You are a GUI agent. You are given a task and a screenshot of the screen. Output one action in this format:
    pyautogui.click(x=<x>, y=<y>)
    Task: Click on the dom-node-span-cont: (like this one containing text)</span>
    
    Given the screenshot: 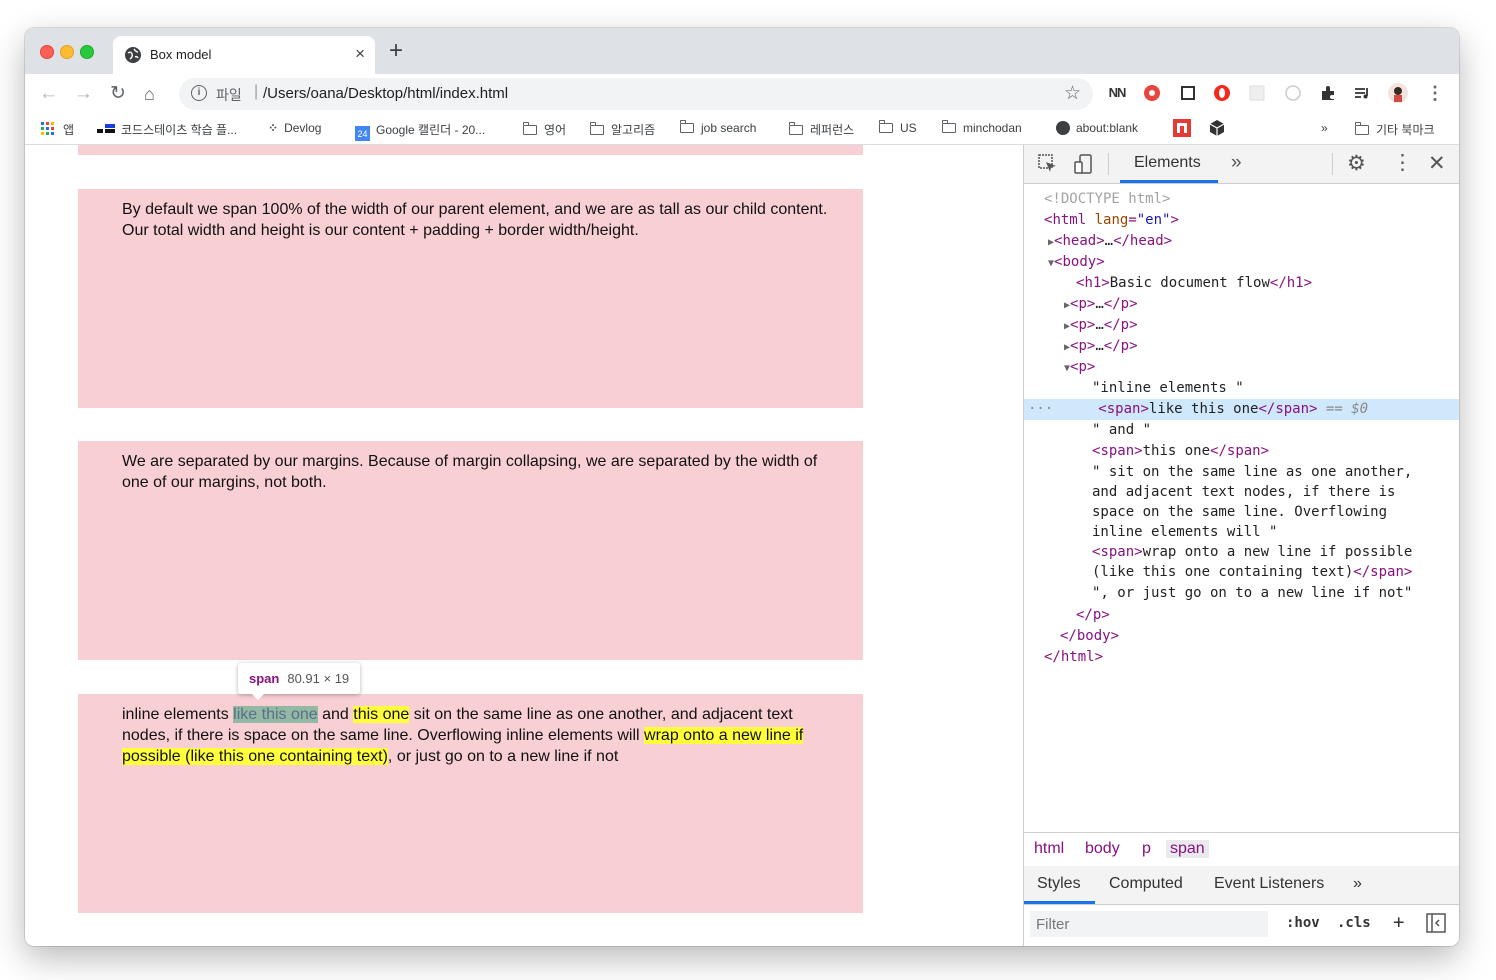 What is the action you would take?
    pyautogui.click(x=1252, y=572)
    